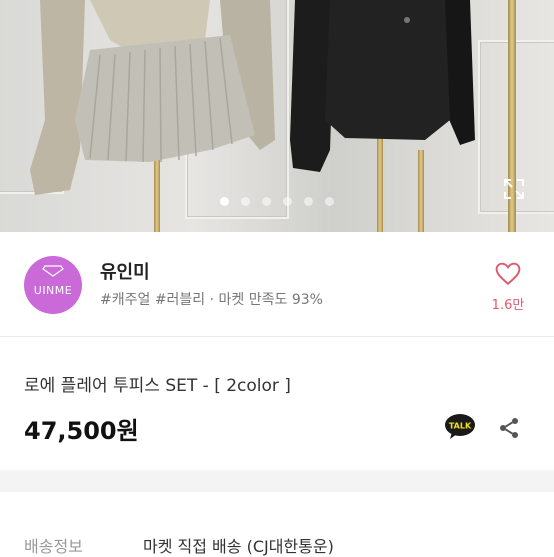  What do you see at coordinates (211, 300) in the screenshot?
I see `shop-tags: #캐주얼 #러블리 · 마켓 만족도 93%` at bounding box center [211, 300].